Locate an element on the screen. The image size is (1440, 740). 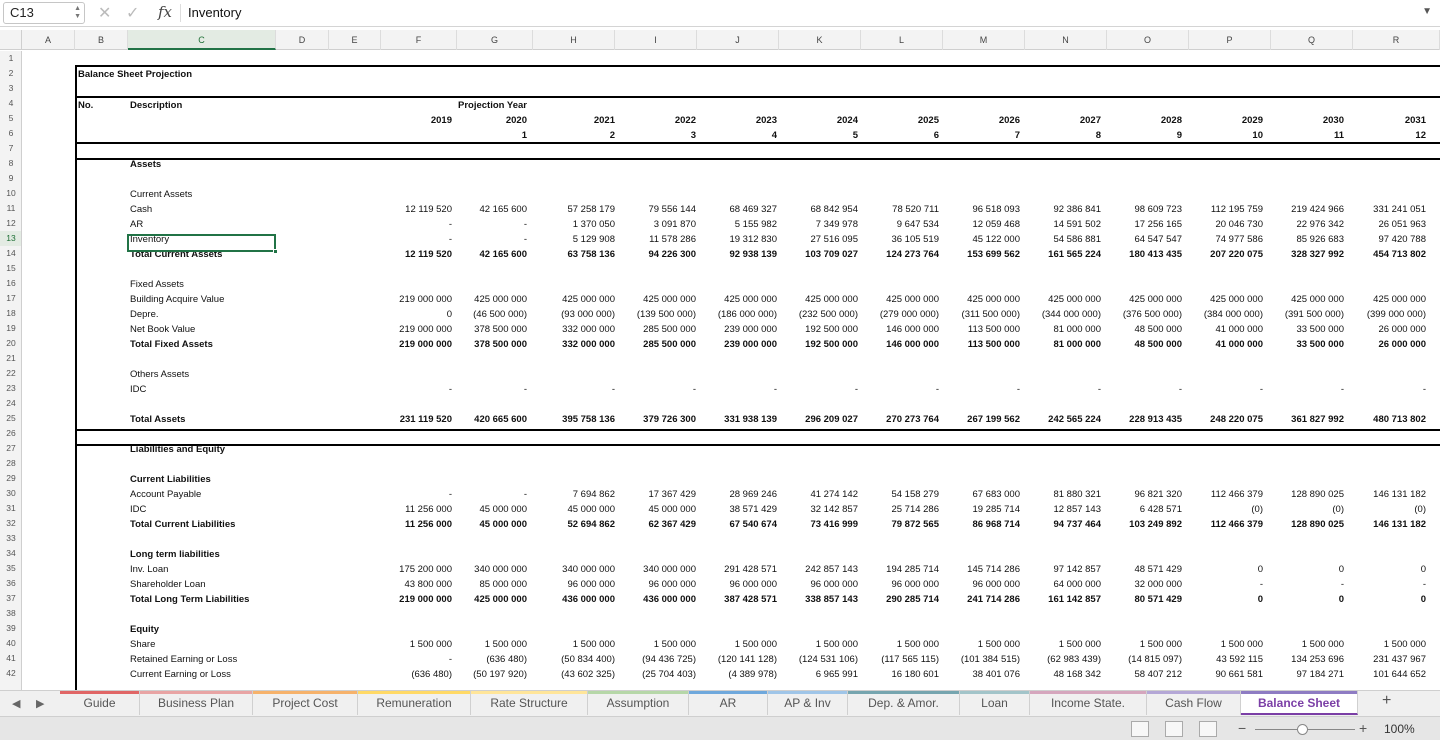
value-cell: (50 197 920) is located at coordinates (487, 674).